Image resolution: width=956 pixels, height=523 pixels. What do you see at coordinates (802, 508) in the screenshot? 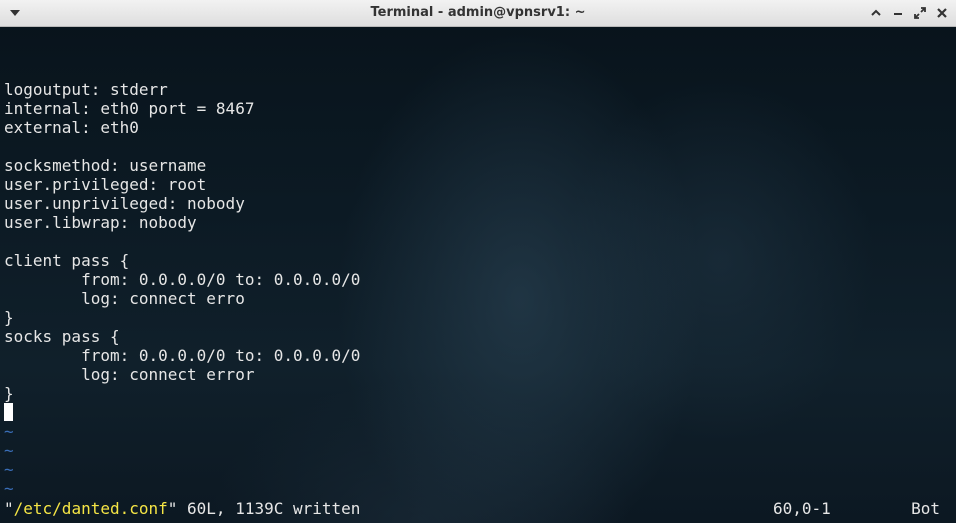
I see `cursor-position: 60,0-1` at bounding box center [802, 508].